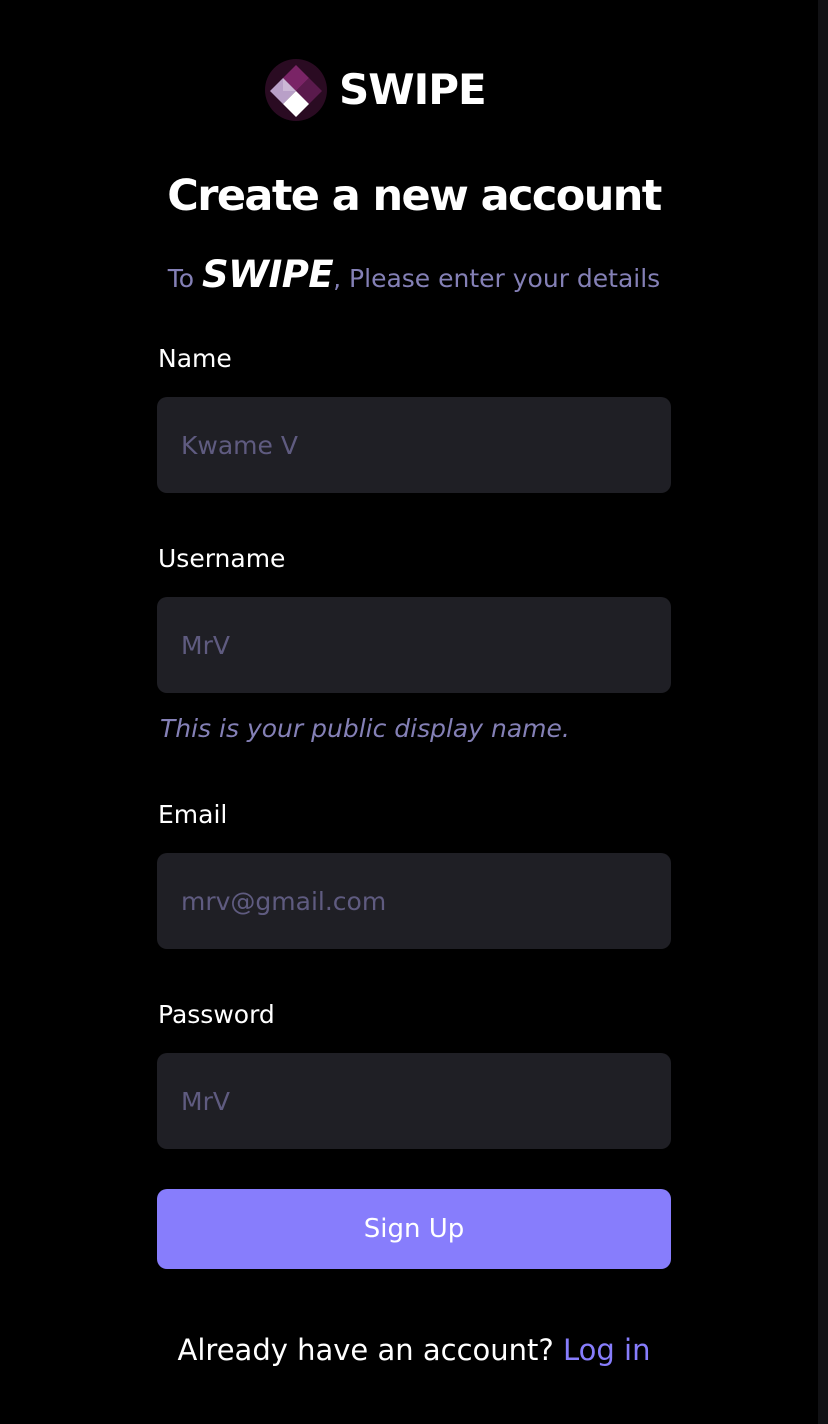  I want to click on subtitle-prefix: To, so click(185, 278).